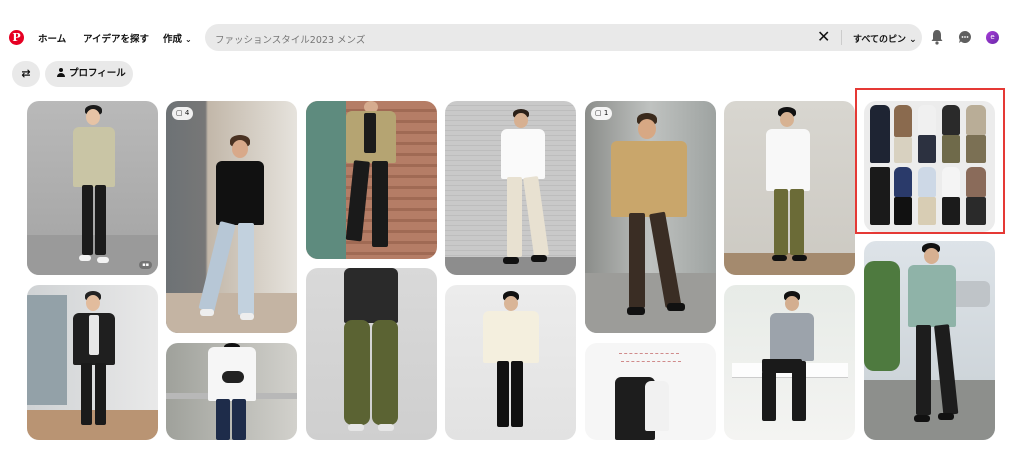  I want to click on search-divider, so click(841, 37).